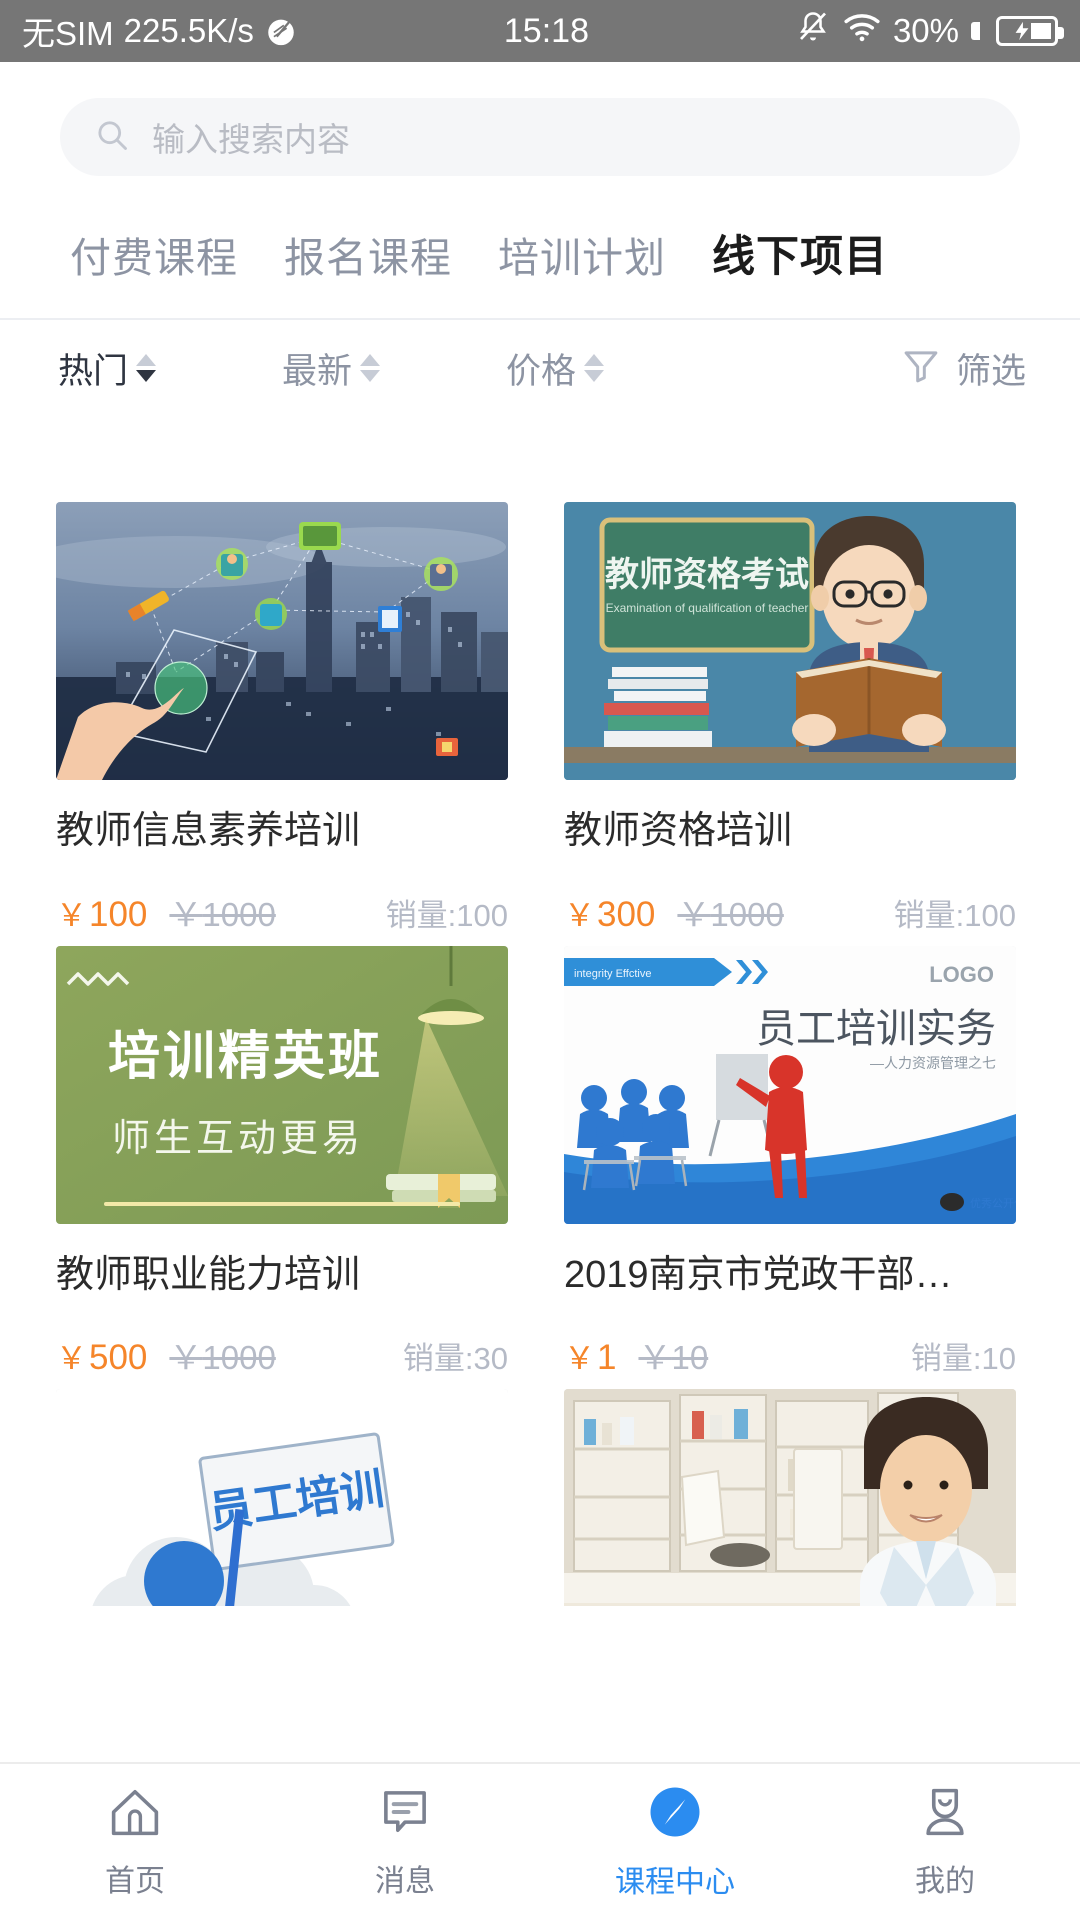 Image resolution: width=1080 pixels, height=1920 pixels. What do you see at coordinates (154, 254) in the screenshot?
I see `tab-paid-courses: 付费课程` at bounding box center [154, 254].